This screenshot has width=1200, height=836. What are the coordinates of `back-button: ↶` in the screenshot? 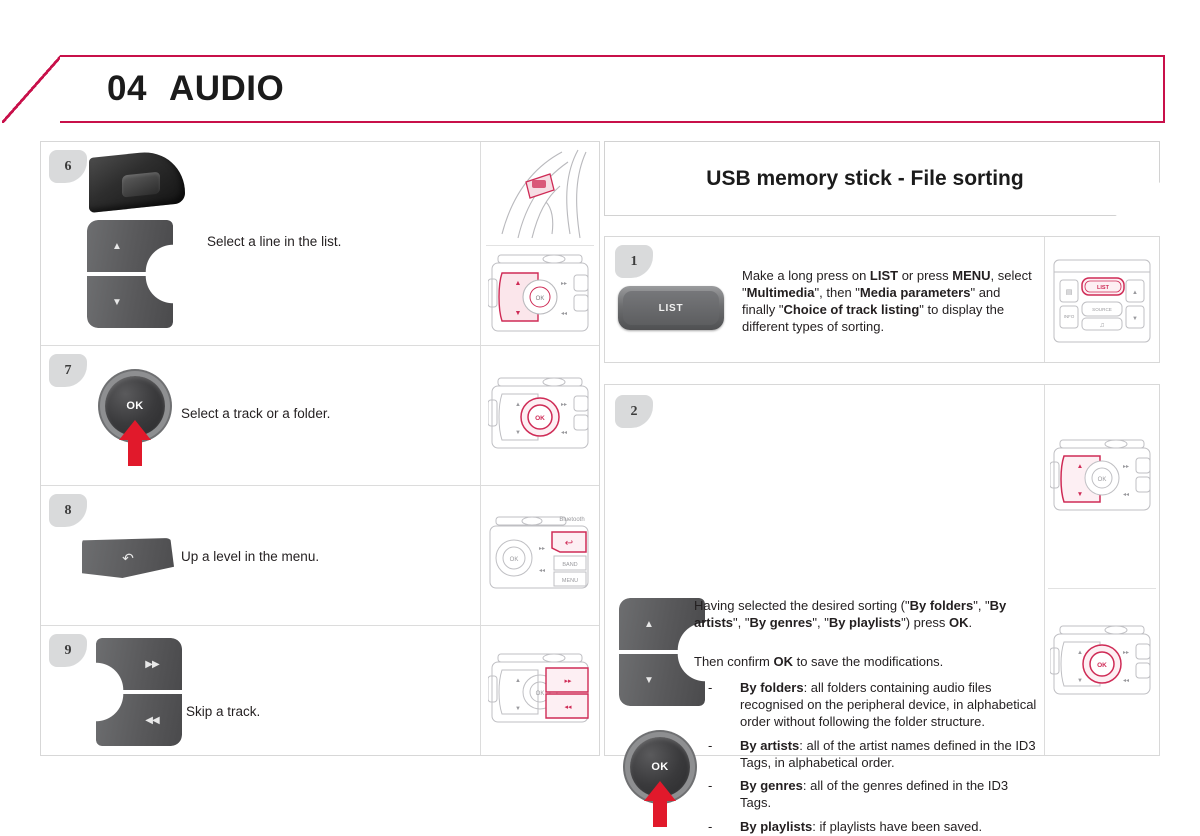 It's located at (128, 558).